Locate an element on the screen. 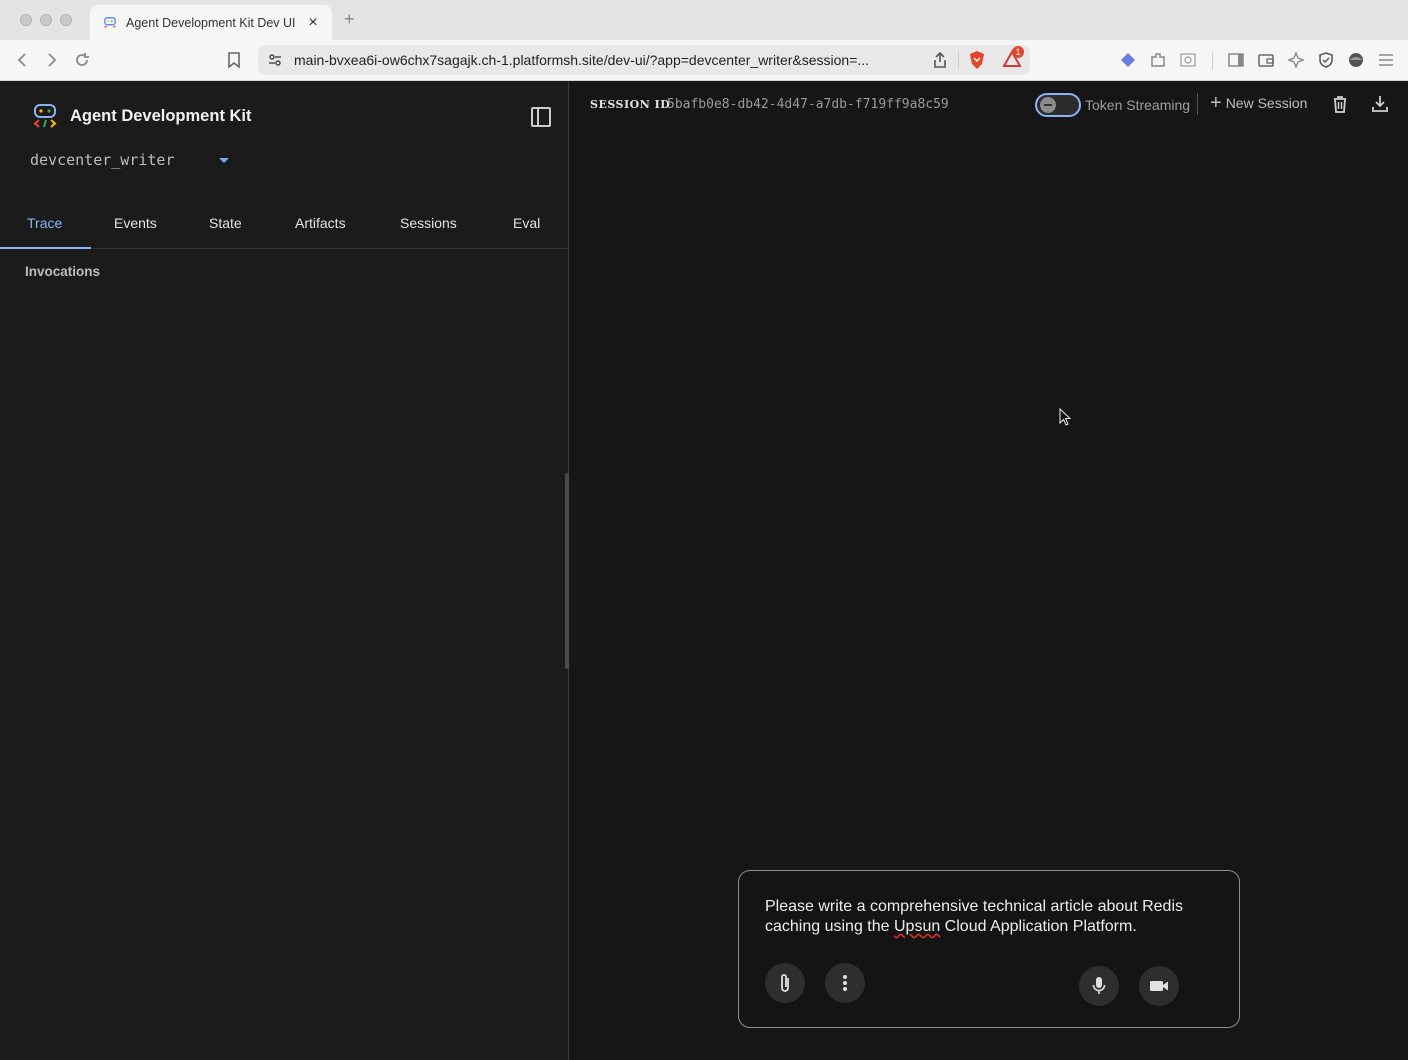 The image size is (1408, 1060). window-zoom-button is located at coordinates (66, 20).